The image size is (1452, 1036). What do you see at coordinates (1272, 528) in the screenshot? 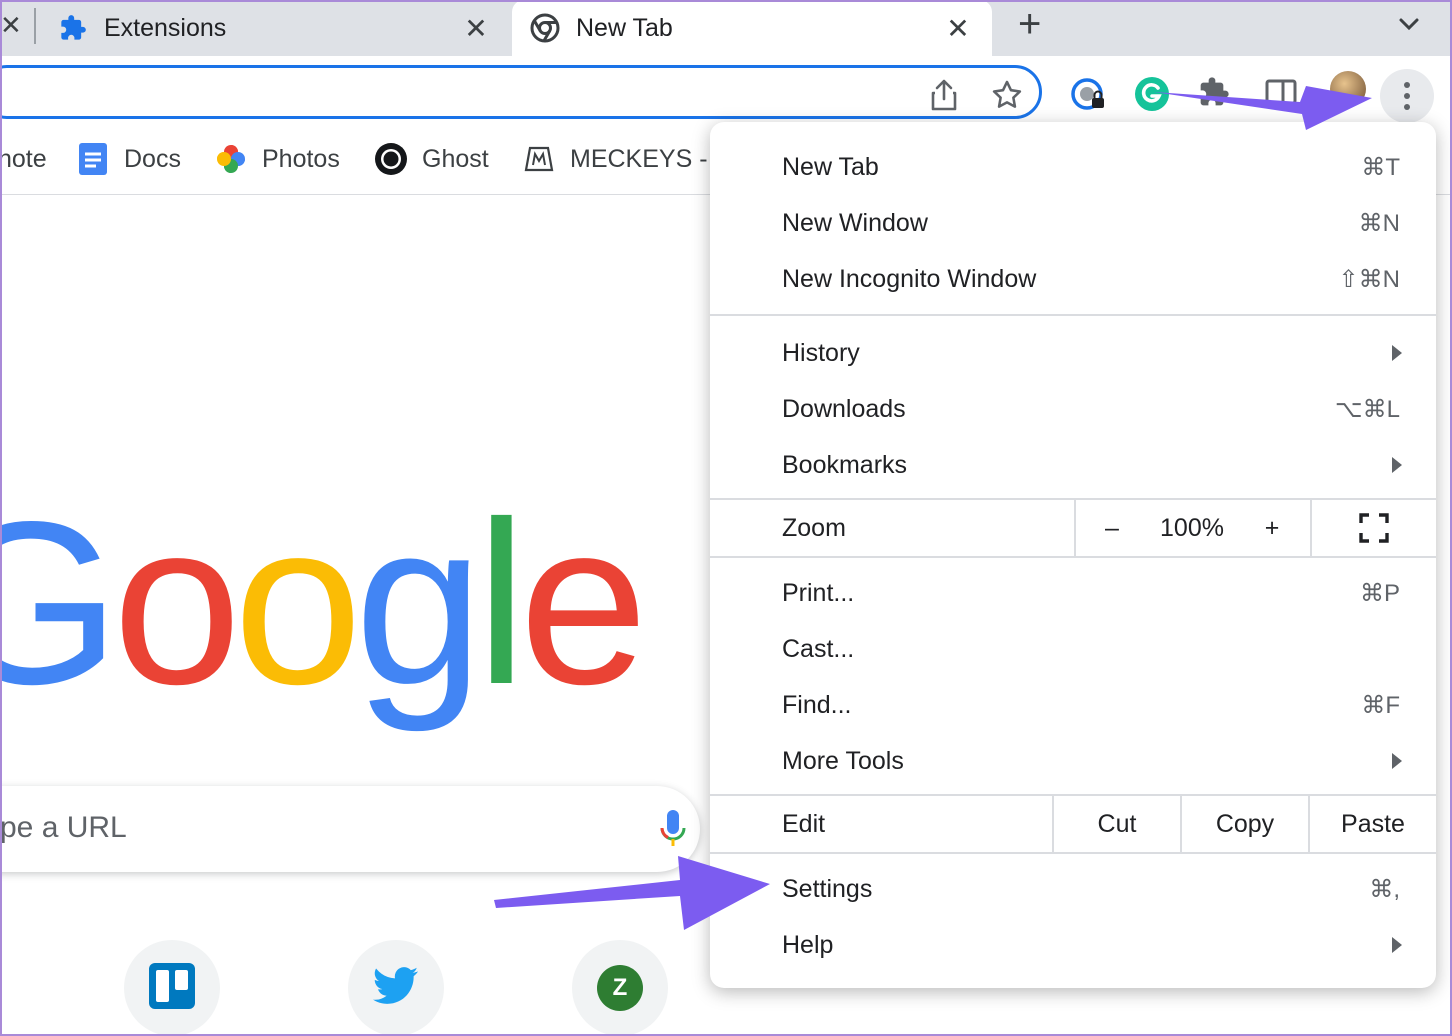
I see `zoom-in-button: +` at bounding box center [1272, 528].